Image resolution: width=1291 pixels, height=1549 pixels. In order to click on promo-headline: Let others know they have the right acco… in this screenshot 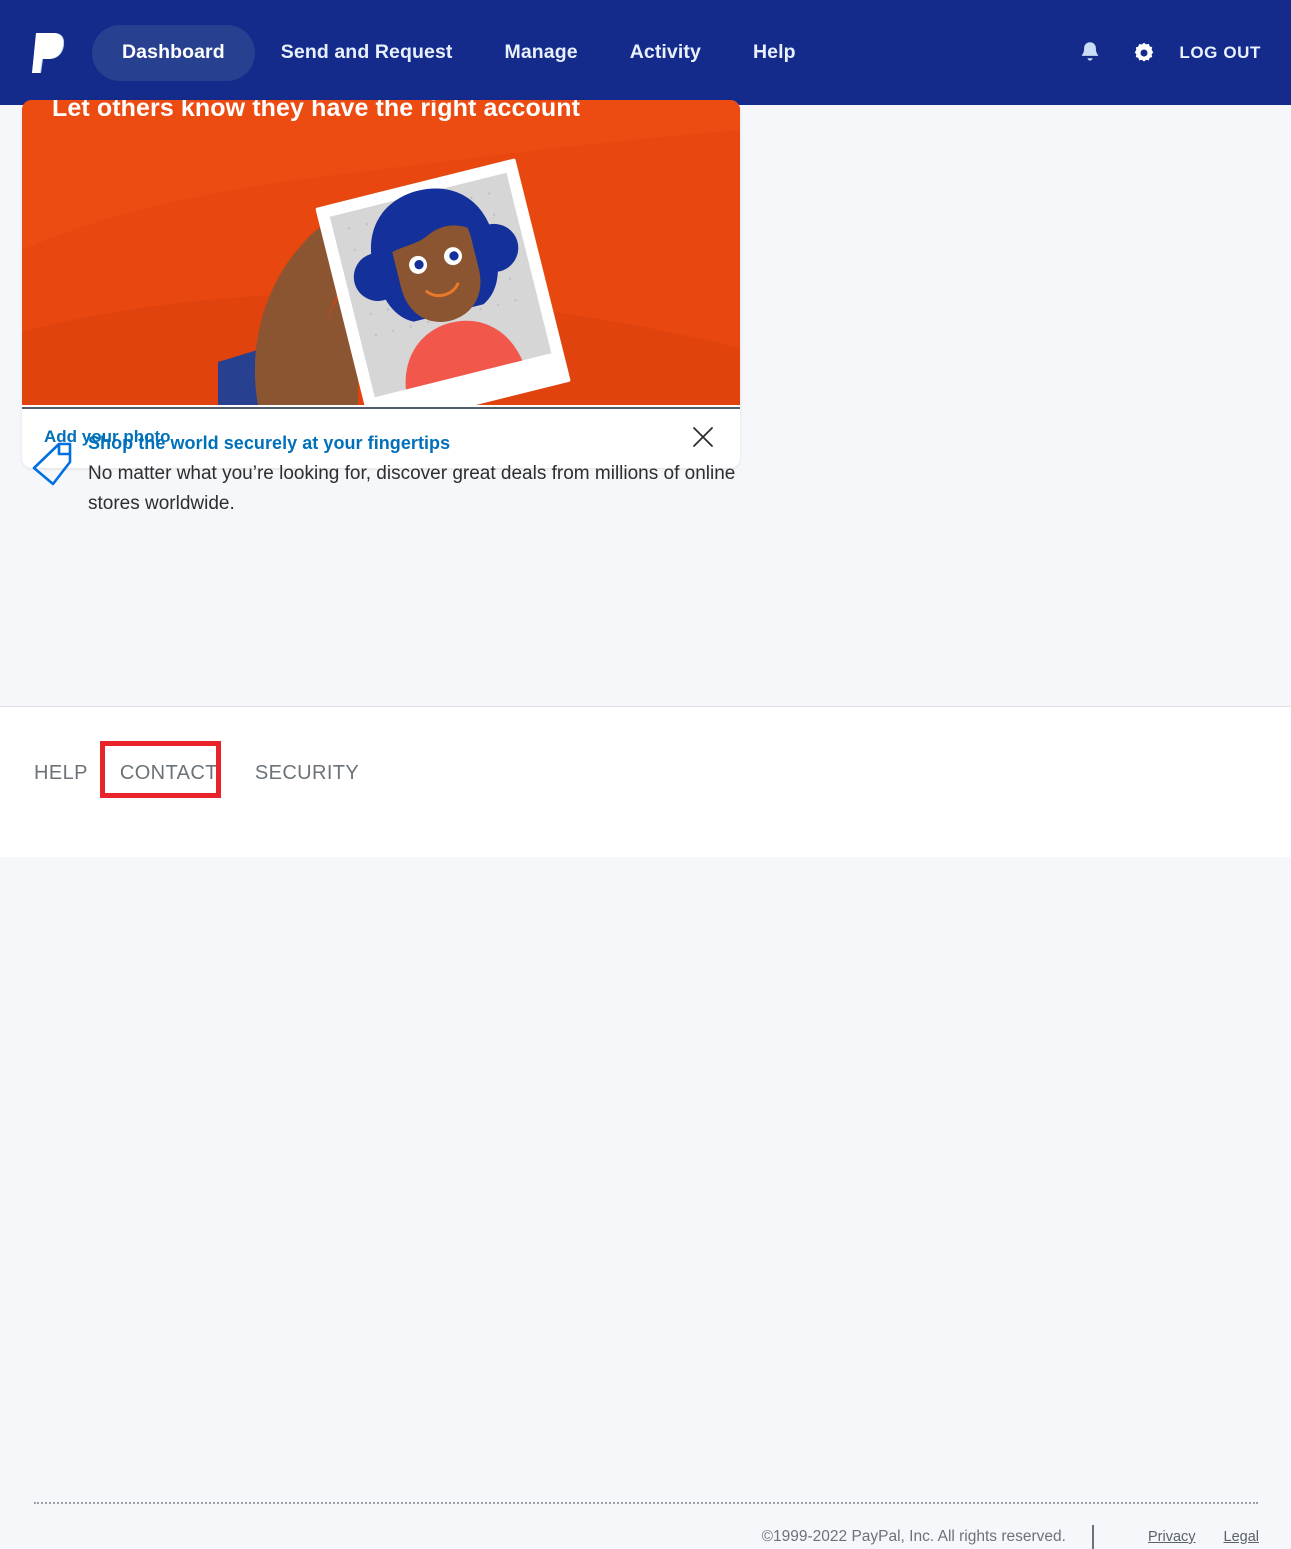, I will do `click(316, 111)`.